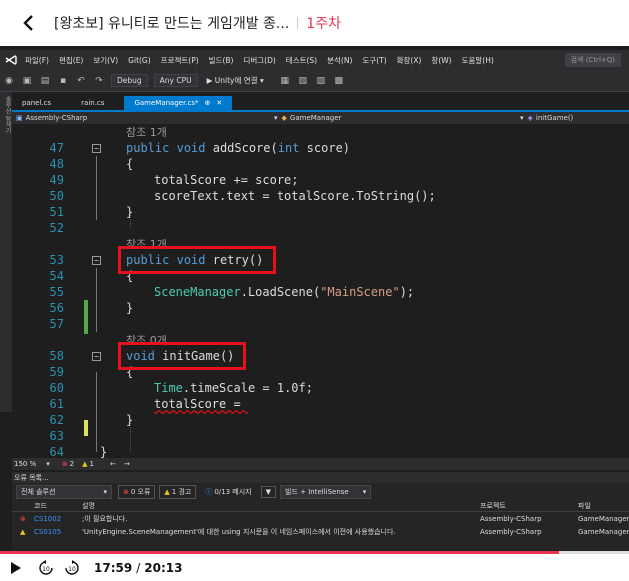 This screenshot has width=629, height=581. What do you see at coordinates (105, 60) in the screenshot?
I see `menu-view: 보기(V)` at bounding box center [105, 60].